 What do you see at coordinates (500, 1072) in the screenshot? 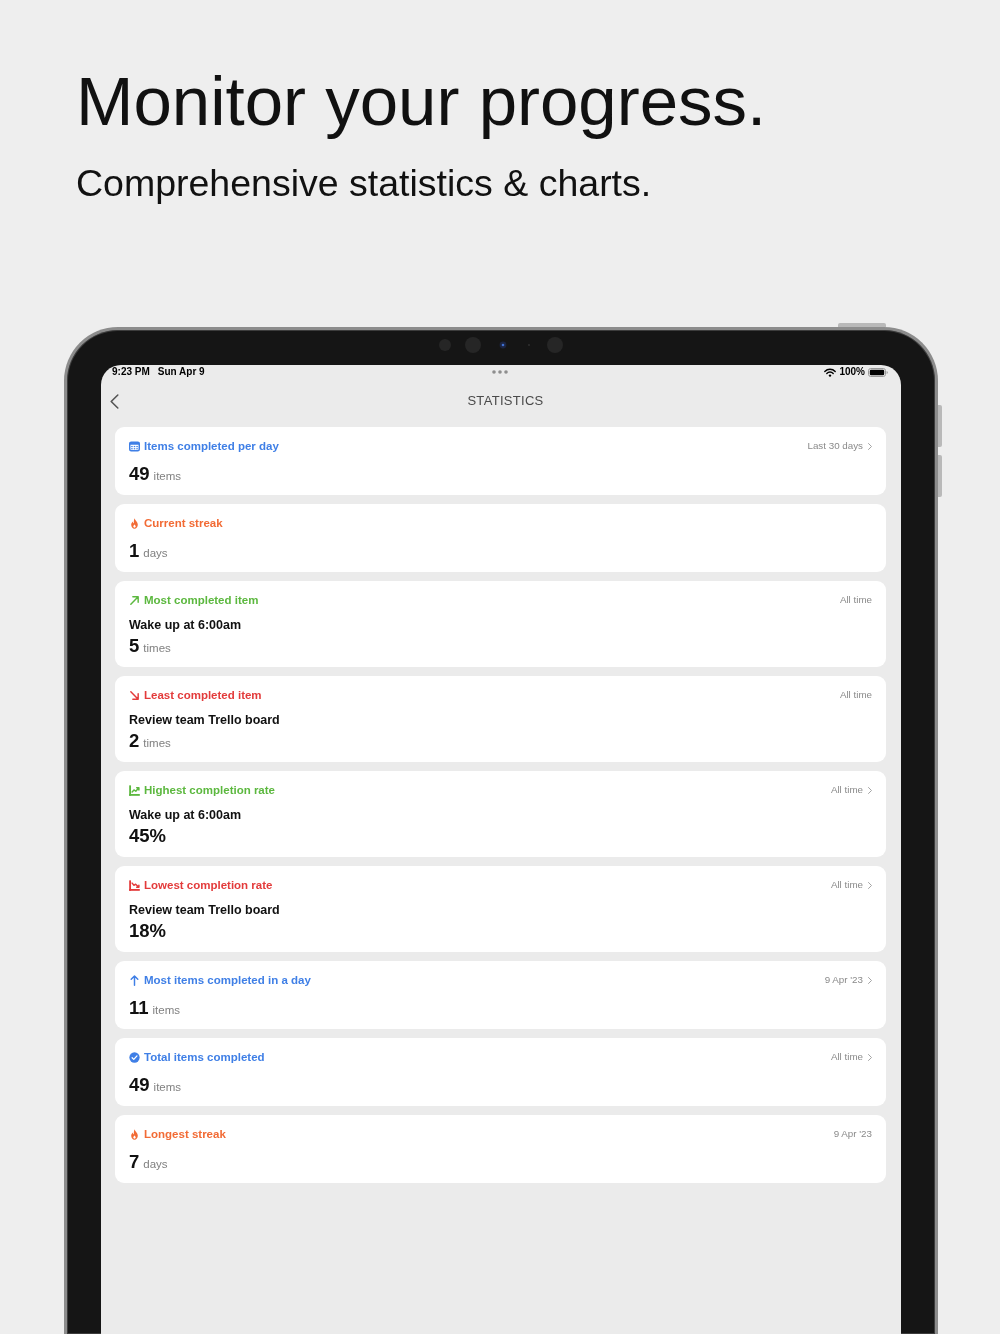
I see `stat-card: Total items completed All time 49 items` at bounding box center [500, 1072].